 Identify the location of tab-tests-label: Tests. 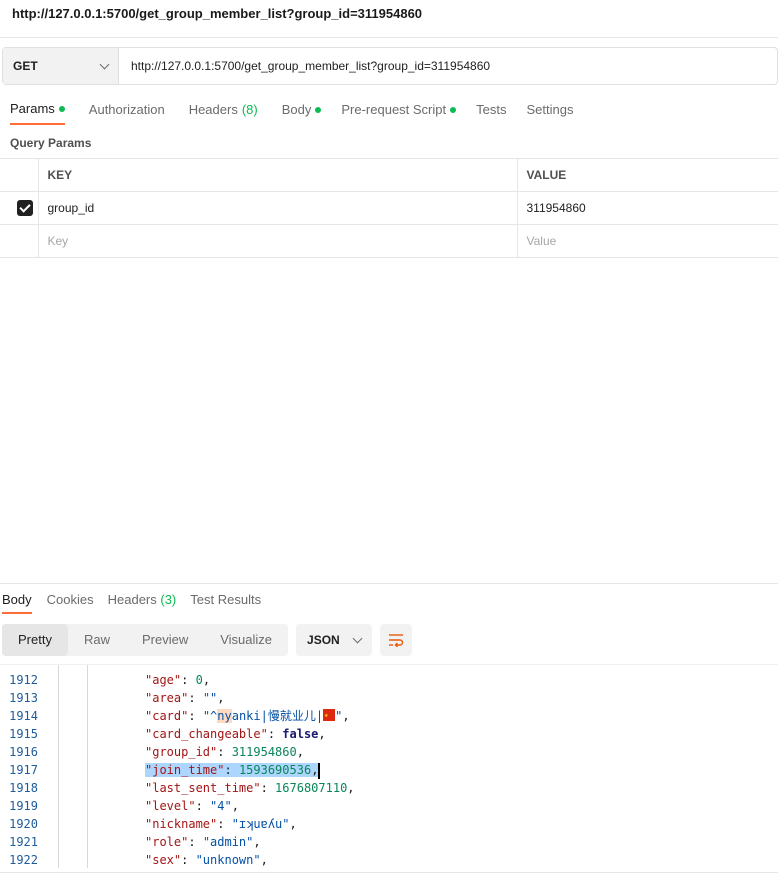
(491, 109).